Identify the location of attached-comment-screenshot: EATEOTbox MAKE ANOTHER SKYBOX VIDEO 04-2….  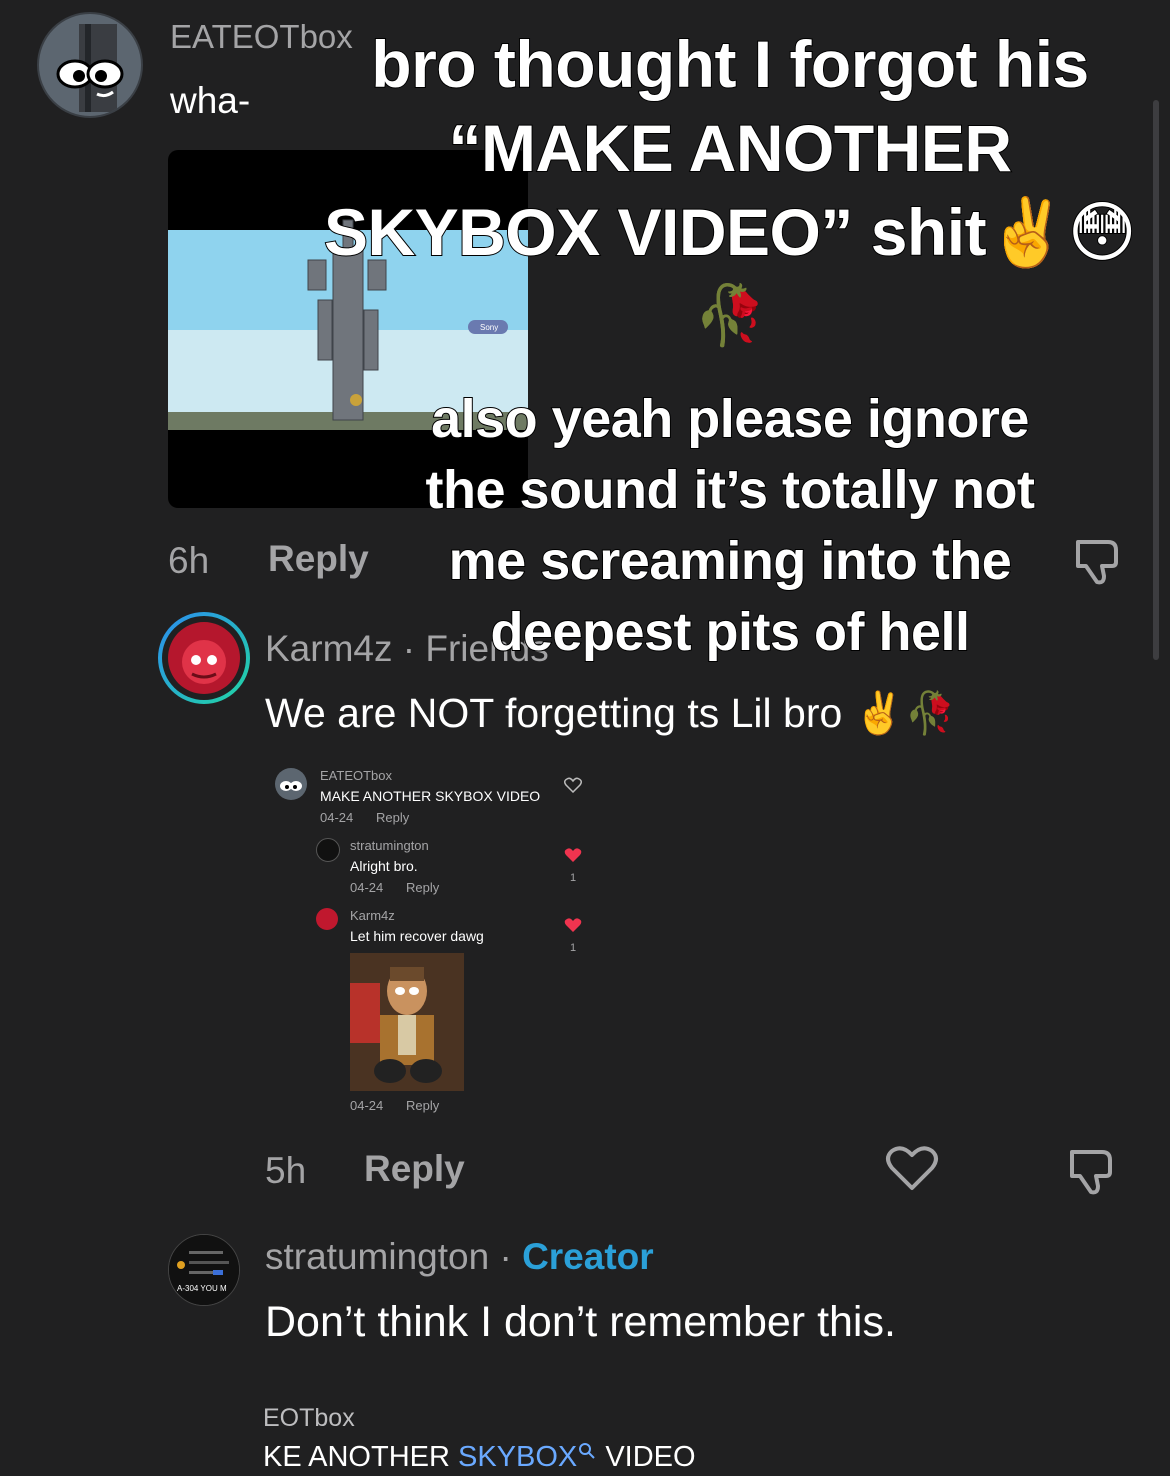
(435, 940).